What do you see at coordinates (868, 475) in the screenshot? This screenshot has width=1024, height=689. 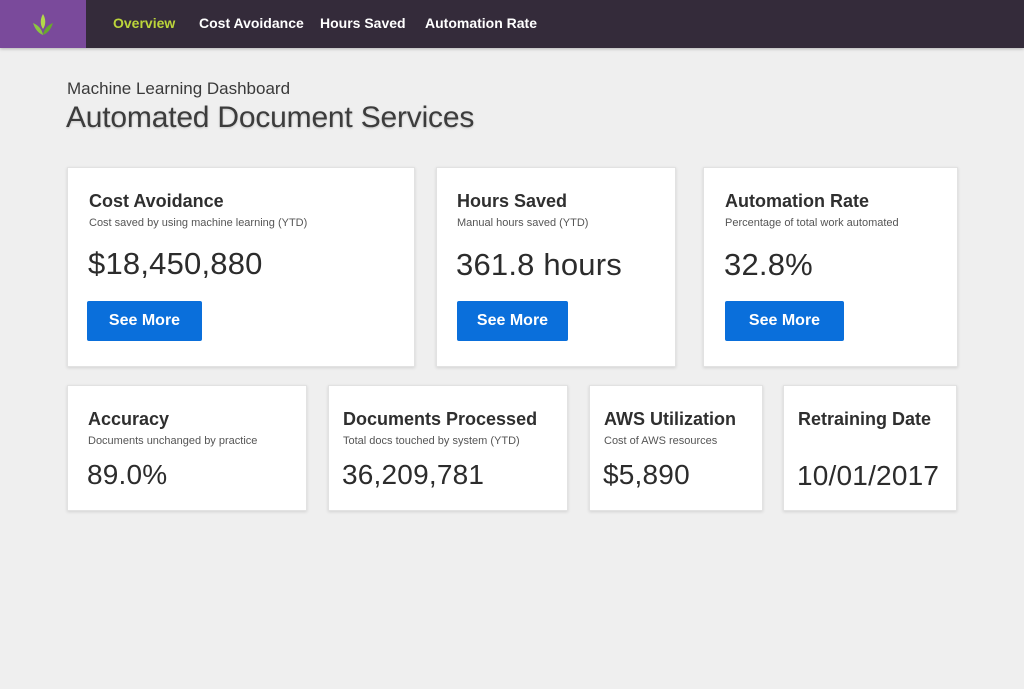 I see `card-value: 10/01/2017` at bounding box center [868, 475].